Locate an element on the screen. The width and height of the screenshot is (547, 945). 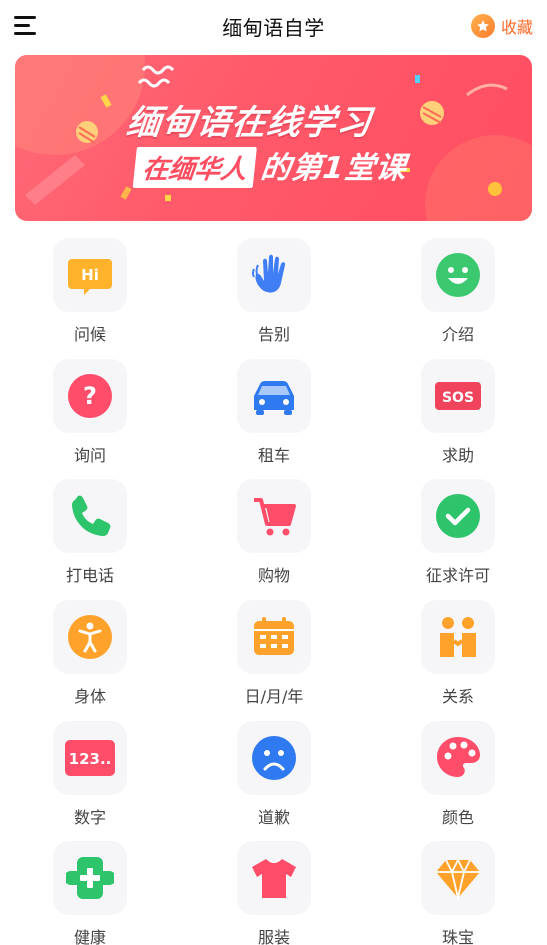
category-label: 询问 is located at coordinates (89, 455).